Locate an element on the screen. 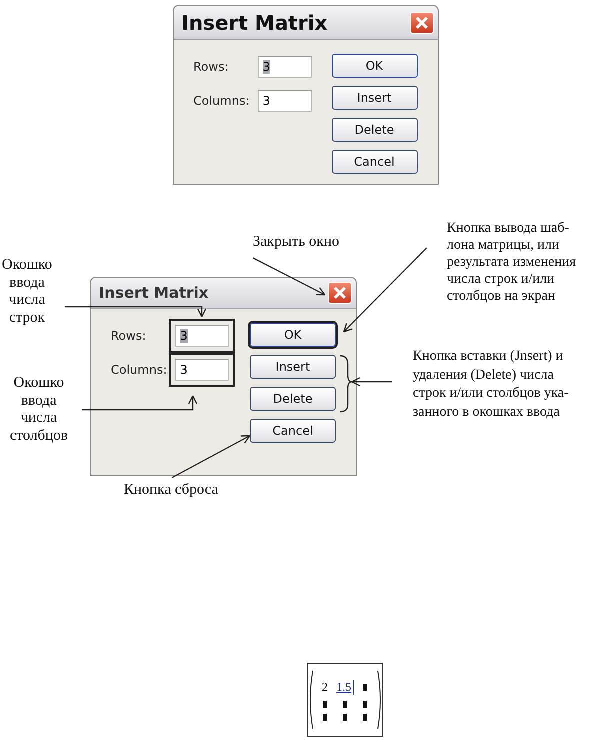 This screenshot has width=611, height=742. annotation-text: Кнопка вывода шаб- лона матрицы, или результата изменения числа строк и/или столбцов на экран is located at coordinates (511, 262).